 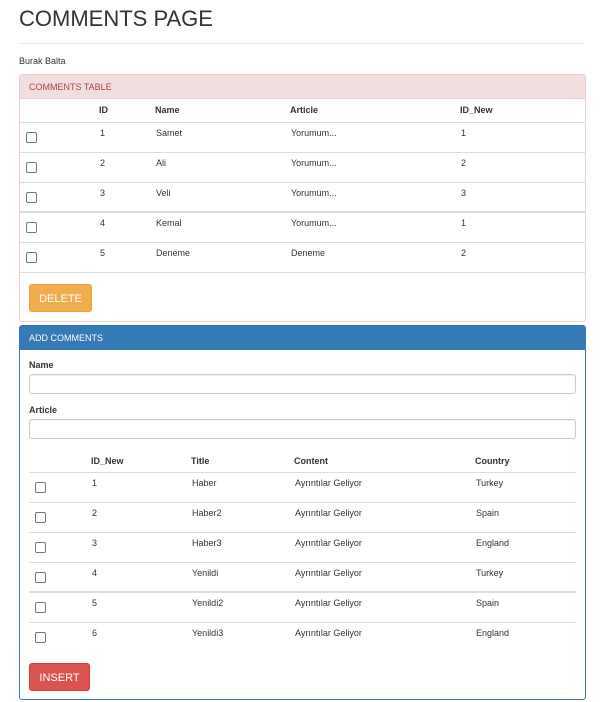 What do you see at coordinates (141, 577) in the screenshot?
I see `cell-id-new: 4` at bounding box center [141, 577].